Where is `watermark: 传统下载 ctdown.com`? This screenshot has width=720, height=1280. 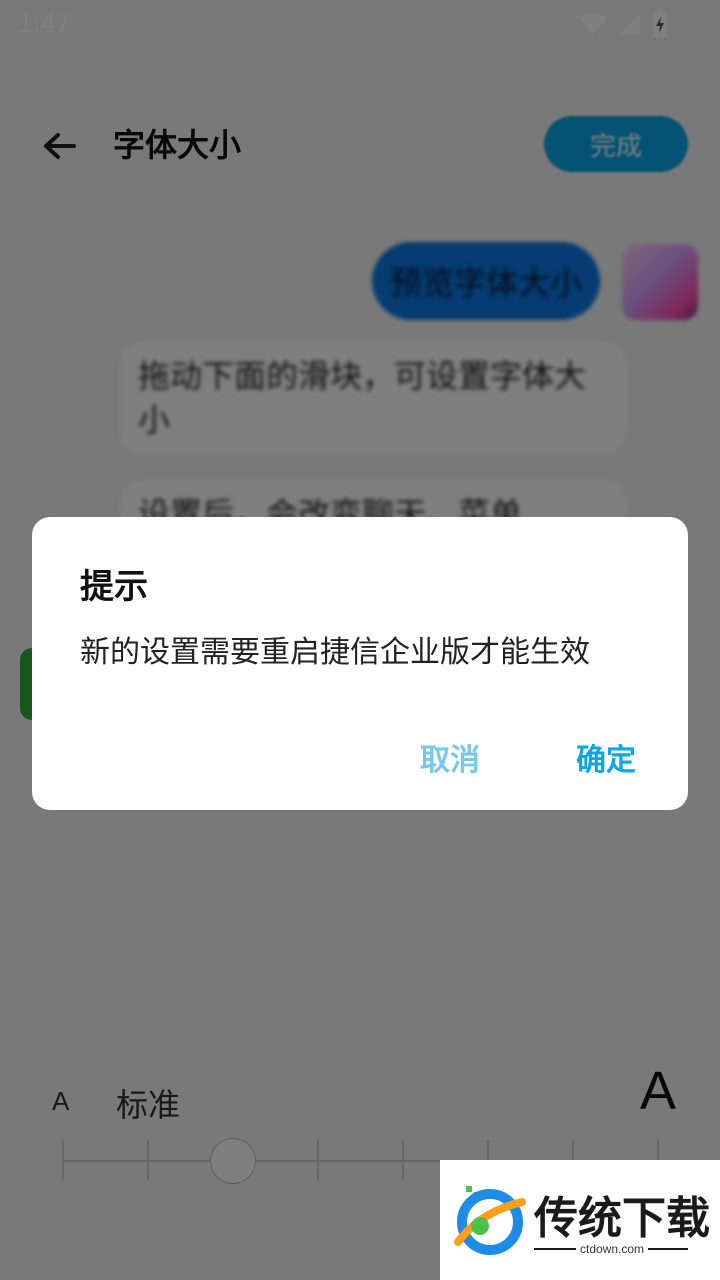
watermark: 传统下载 ctdown.com is located at coordinates (580, 1220).